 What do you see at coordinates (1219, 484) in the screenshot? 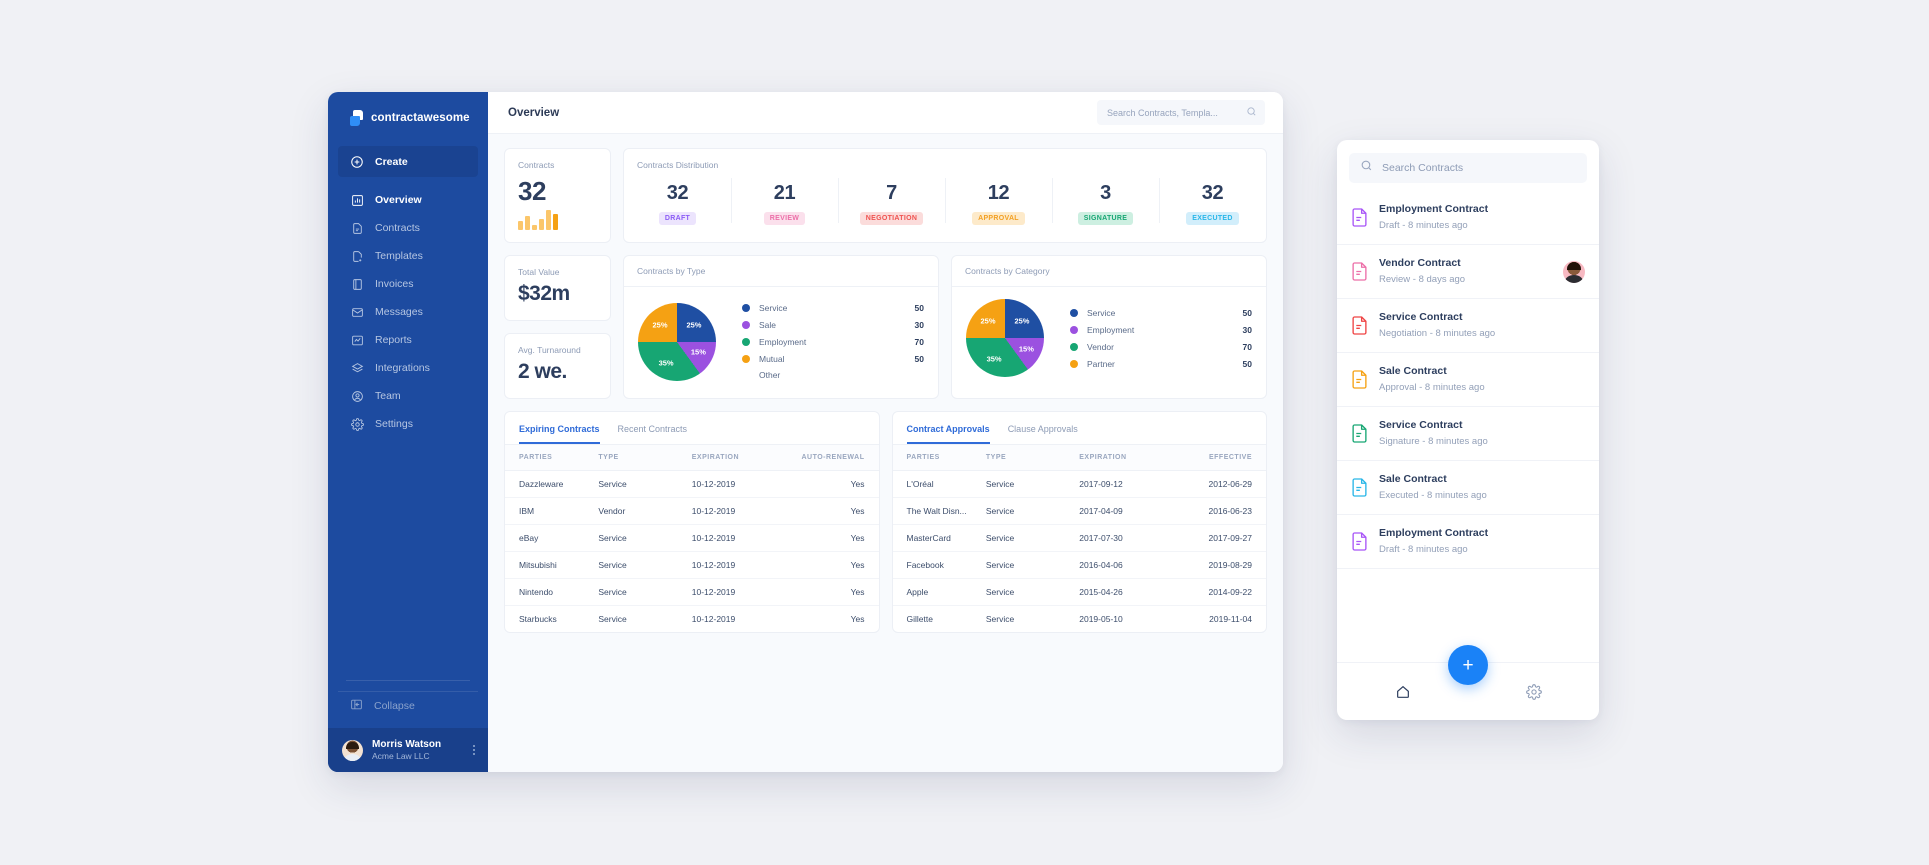
I see `table-cell: 2012-06-29` at bounding box center [1219, 484].